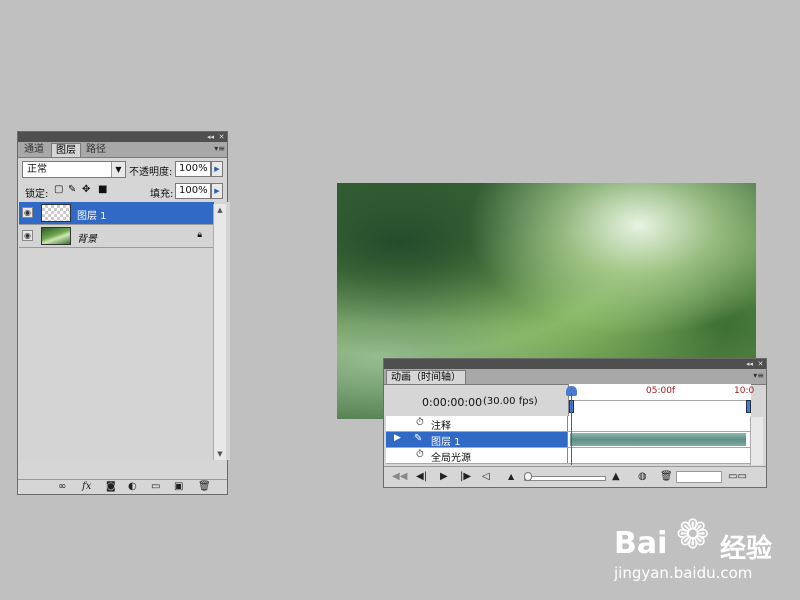 The image size is (800, 600). What do you see at coordinates (124, 331) in the screenshot?
I see `layers-list: ◉ 图层 1 ◉ 背景 🔒︎` at bounding box center [124, 331].